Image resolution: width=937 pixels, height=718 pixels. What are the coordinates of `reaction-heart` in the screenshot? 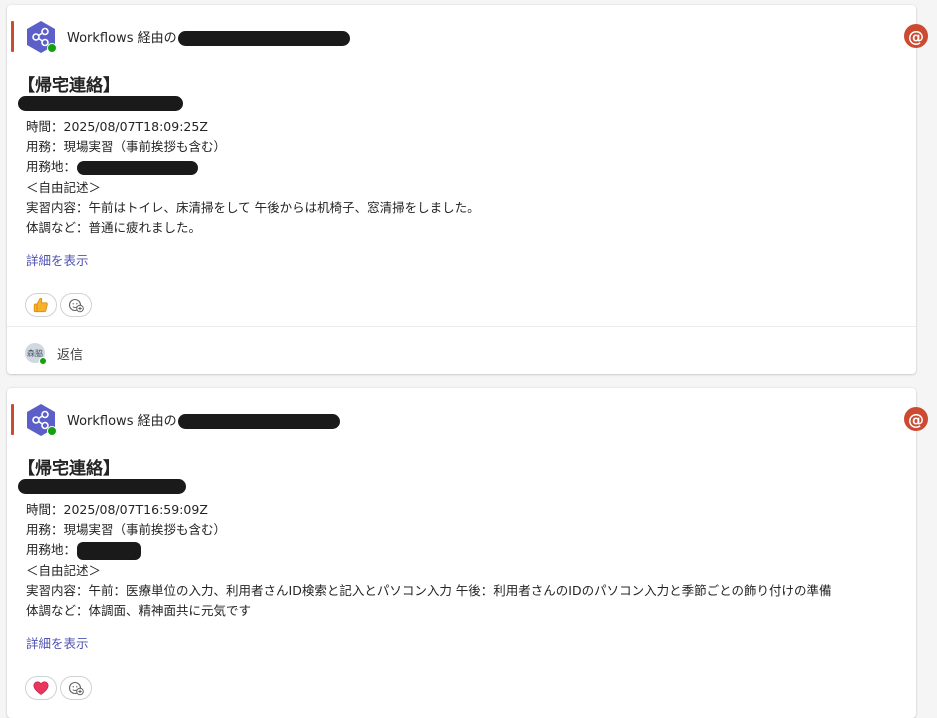 It's located at (41, 688).